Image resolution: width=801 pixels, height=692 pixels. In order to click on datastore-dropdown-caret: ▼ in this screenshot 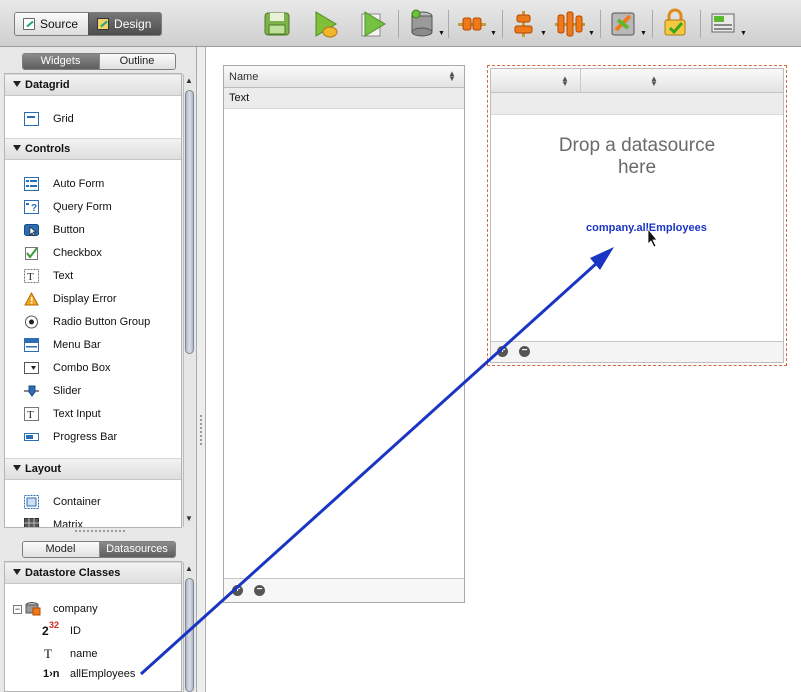, I will do `click(441, 33)`.